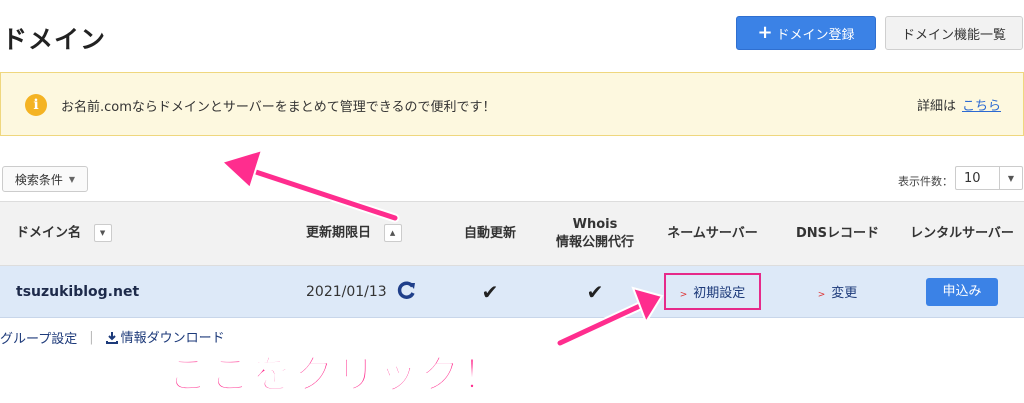  What do you see at coordinates (38, 337) in the screenshot?
I see `group-settings-link: グループ設定` at bounding box center [38, 337].